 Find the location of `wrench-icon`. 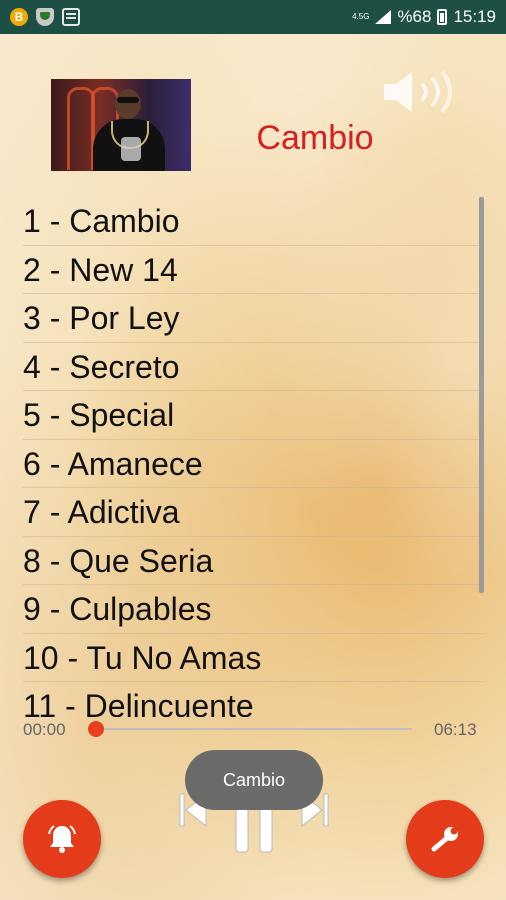

wrench-icon is located at coordinates (444, 839).